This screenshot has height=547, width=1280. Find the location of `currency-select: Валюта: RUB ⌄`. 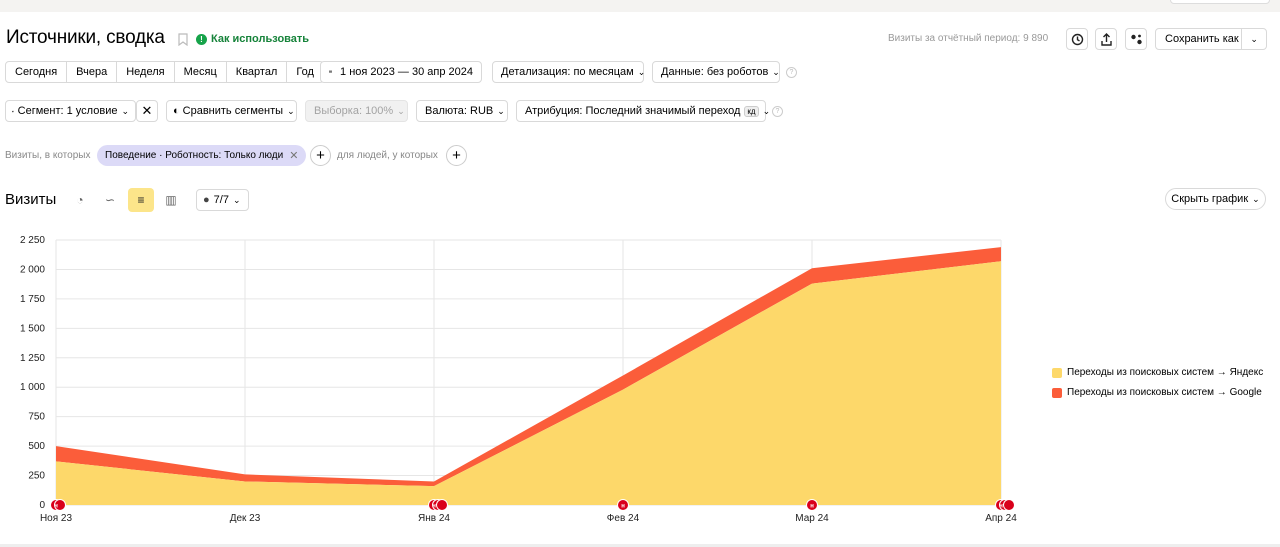

currency-select: Валюта: RUB ⌄ is located at coordinates (462, 111).